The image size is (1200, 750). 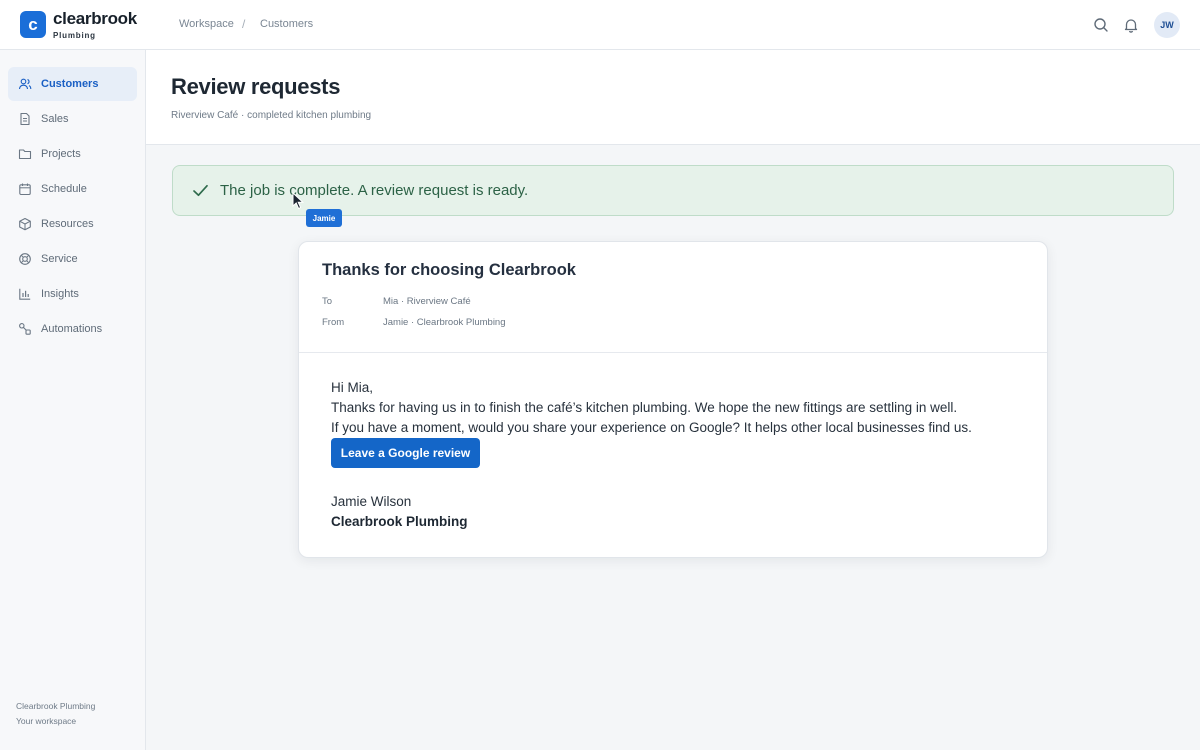 I want to click on bell-icon, so click(x=1131, y=25).